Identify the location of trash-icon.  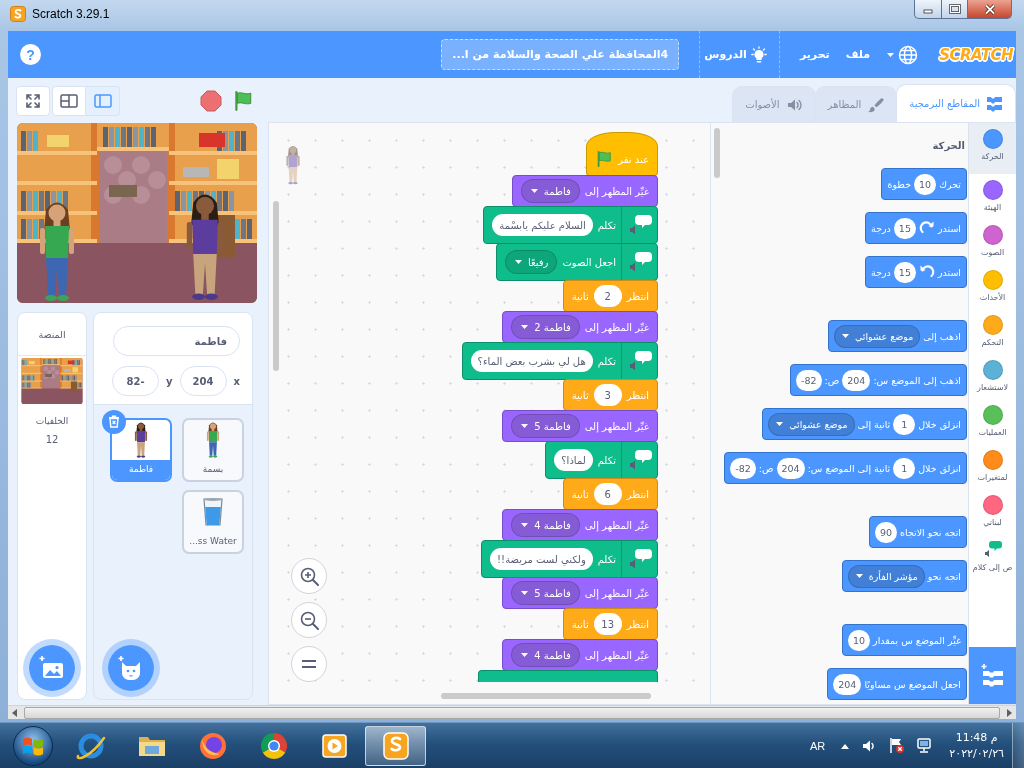
(114, 422).